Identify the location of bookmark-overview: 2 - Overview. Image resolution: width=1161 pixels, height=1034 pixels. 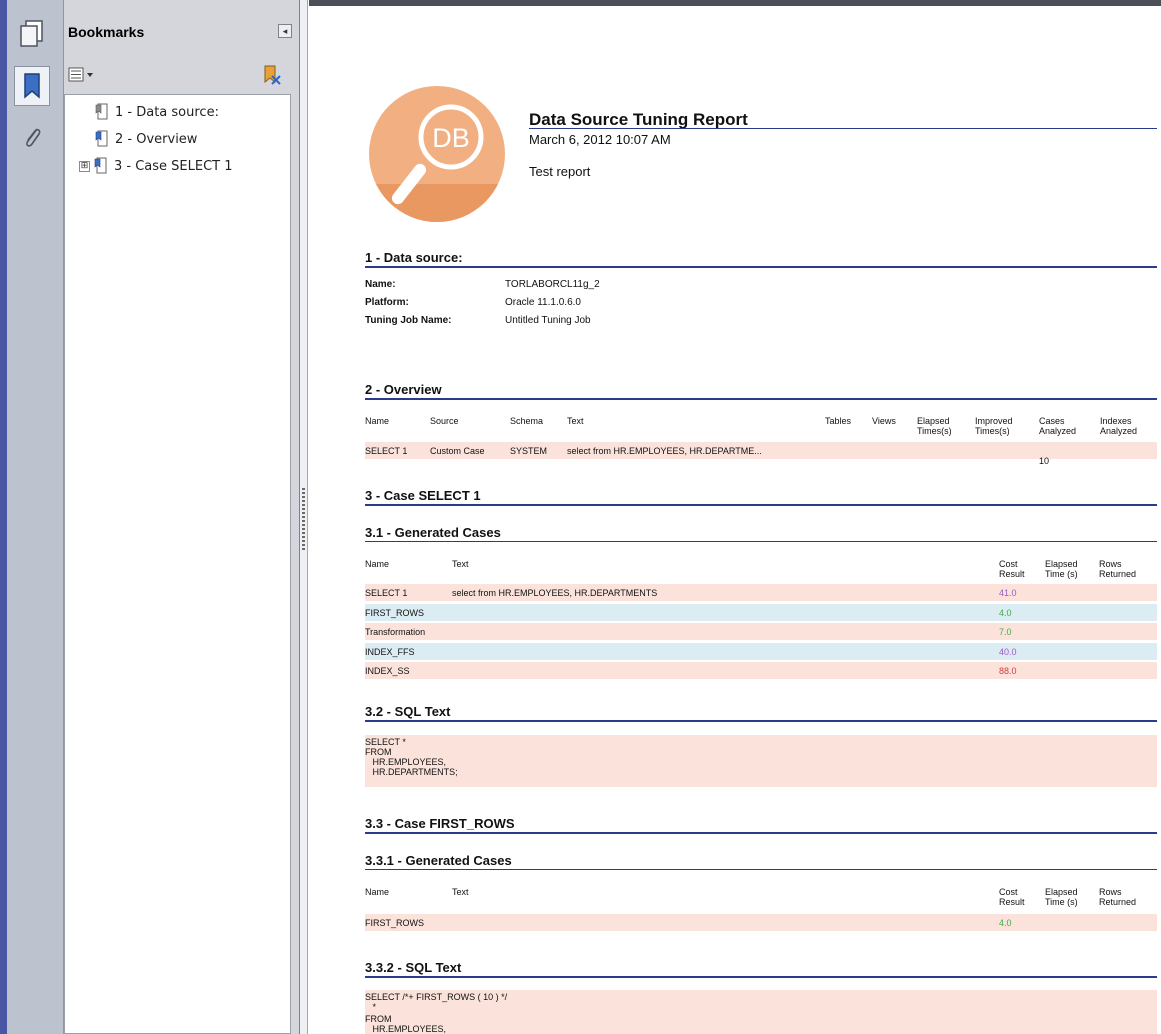
(146, 139).